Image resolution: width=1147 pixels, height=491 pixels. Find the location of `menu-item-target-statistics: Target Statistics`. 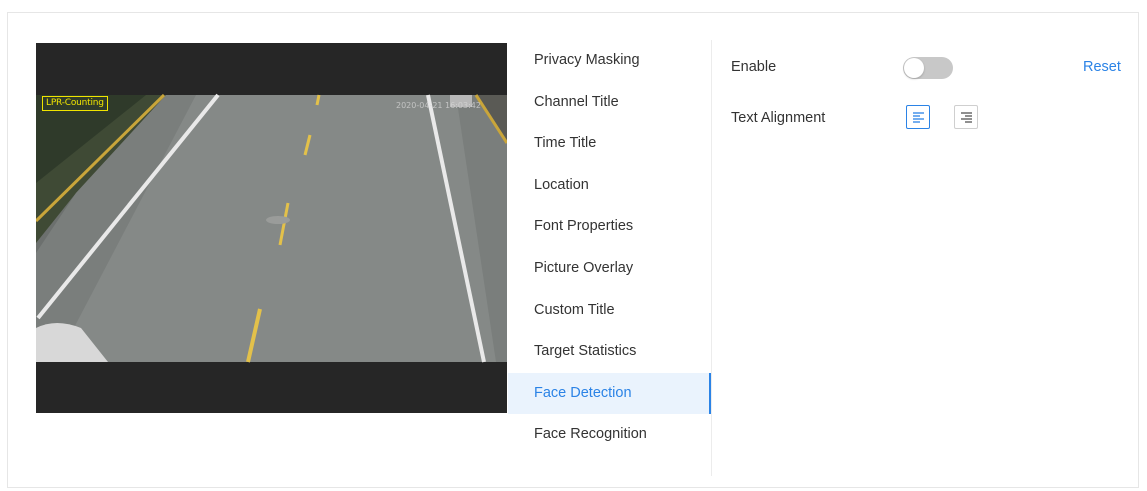

menu-item-target-statistics: Target Statistics is located at coordinates (609, 352).